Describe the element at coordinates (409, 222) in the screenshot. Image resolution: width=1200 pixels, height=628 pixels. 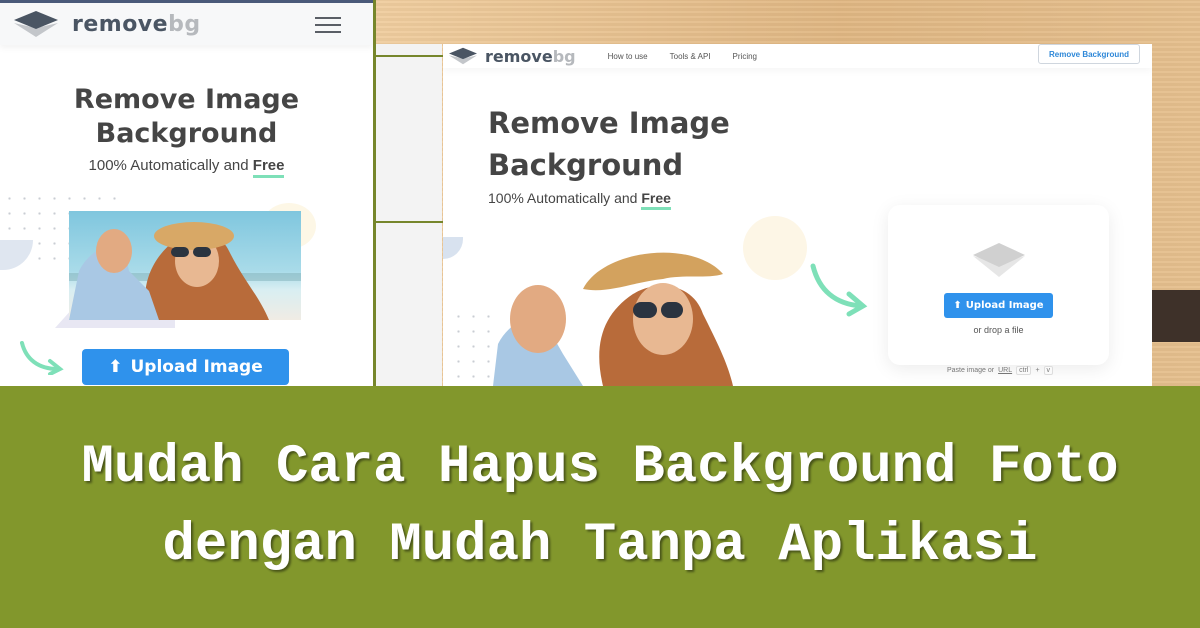
I see `connector-line-bottom` at that location.